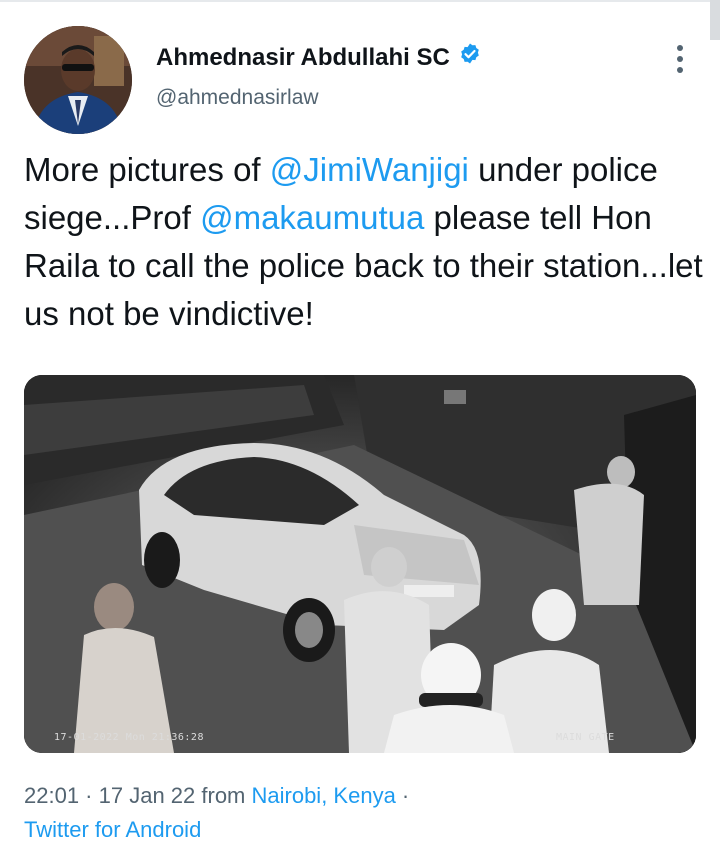 The height and width of the screenshot is (855, 720). What do you see at coordinates (51, 795) in the screenshot?
I see `tweet-time: 22:01` at bounding box center [51, 795].